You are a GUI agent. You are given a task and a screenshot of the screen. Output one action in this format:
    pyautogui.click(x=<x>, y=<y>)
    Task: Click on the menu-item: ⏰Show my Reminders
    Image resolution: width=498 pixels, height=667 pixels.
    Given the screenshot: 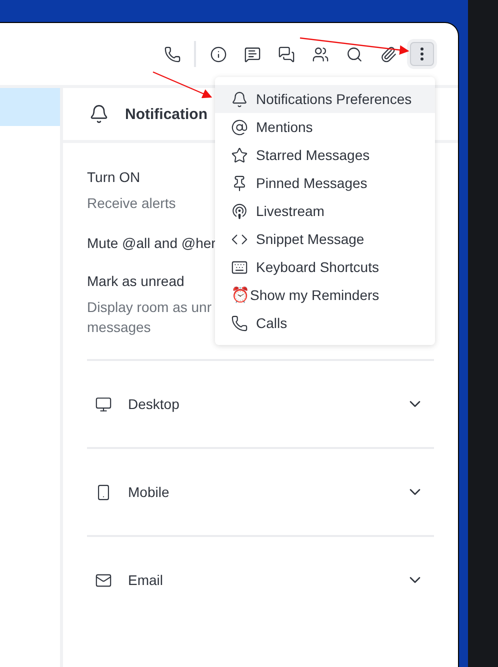 What is the action you would take?
    pyautogui.click(x=325, y=295)
    